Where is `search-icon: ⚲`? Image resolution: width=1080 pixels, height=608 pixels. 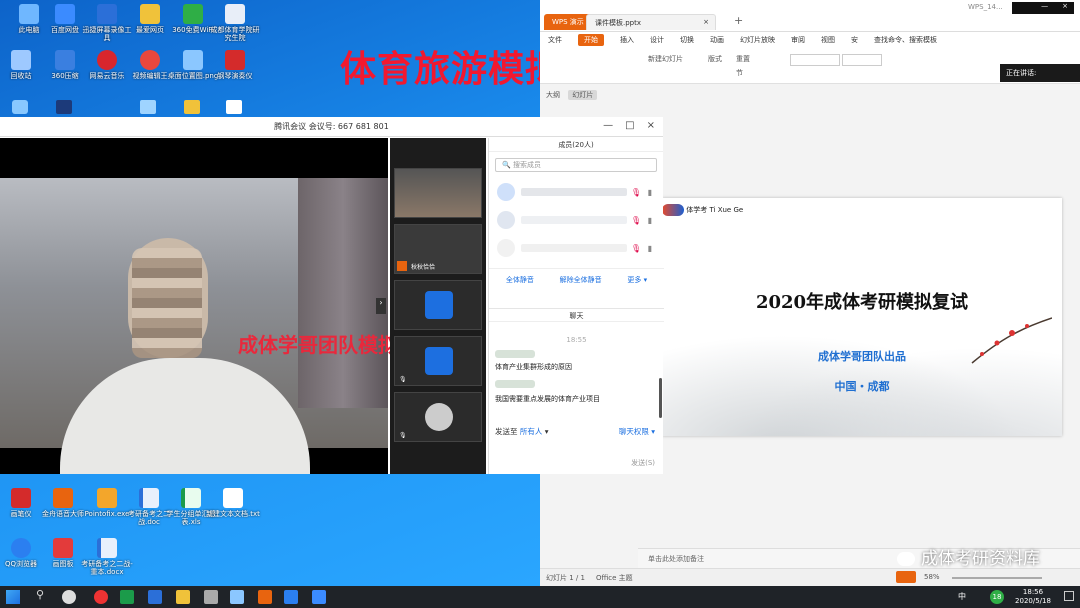 search-icon: ⚲ is located at coordinates (40, 594).